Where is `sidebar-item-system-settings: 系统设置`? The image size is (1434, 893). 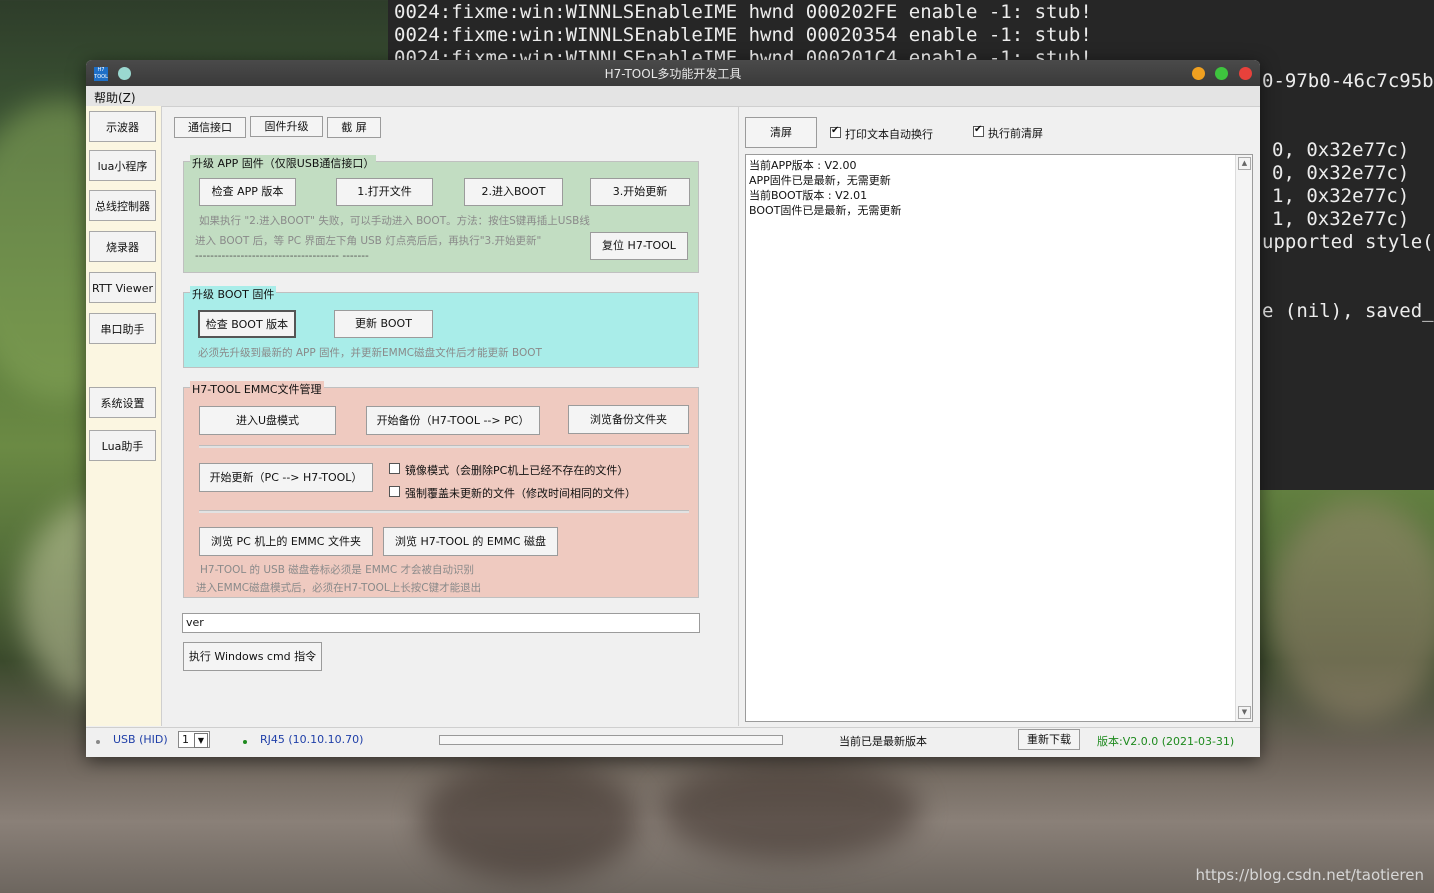
sidebar-item-system-settings: 系统设置 is located at coordinates (122, 402).